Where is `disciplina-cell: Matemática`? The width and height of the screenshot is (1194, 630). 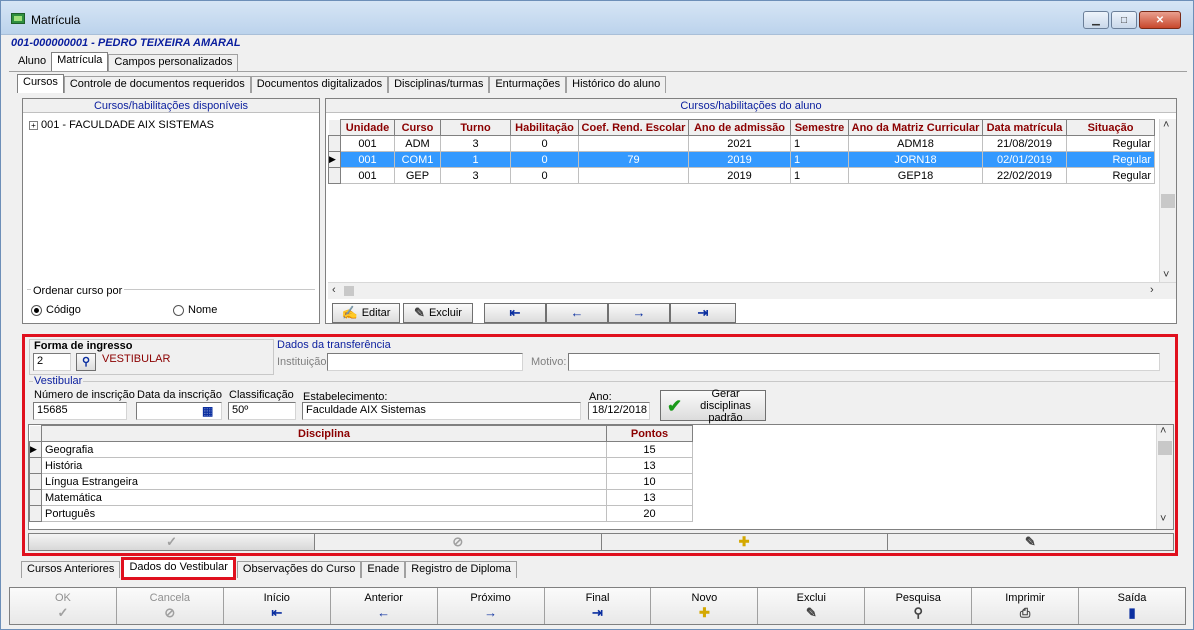
disciplina-cell: Matemática is located at coordinates (324, 497).